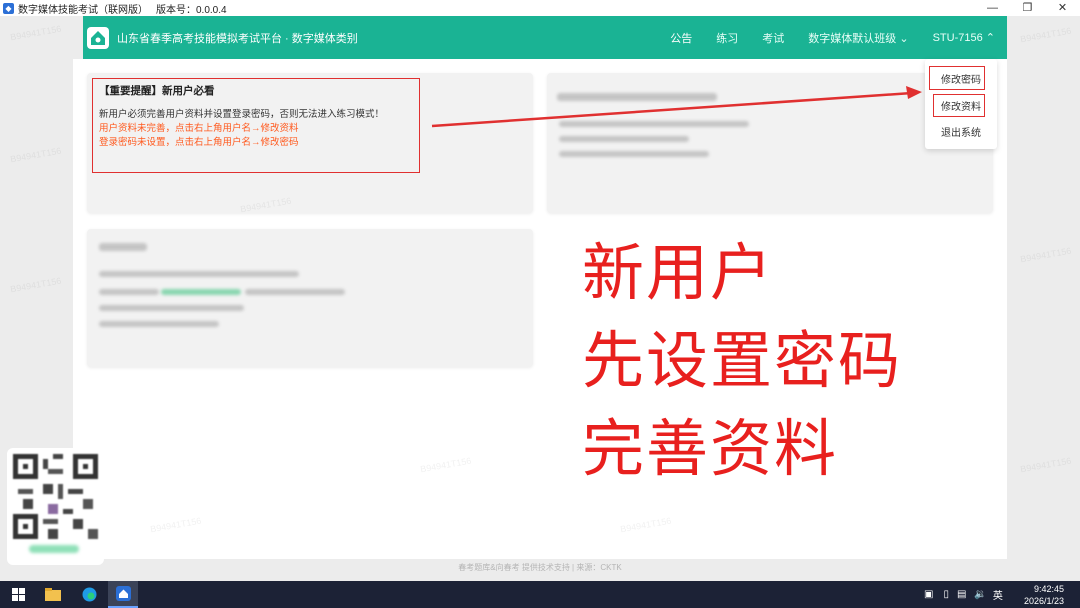 This screenshot has height=608, width=1080. What do you see at coordinates (710, 448) in the screenshot?
I see `annotation-line: 完善资料` at bounding box center [710, 448].